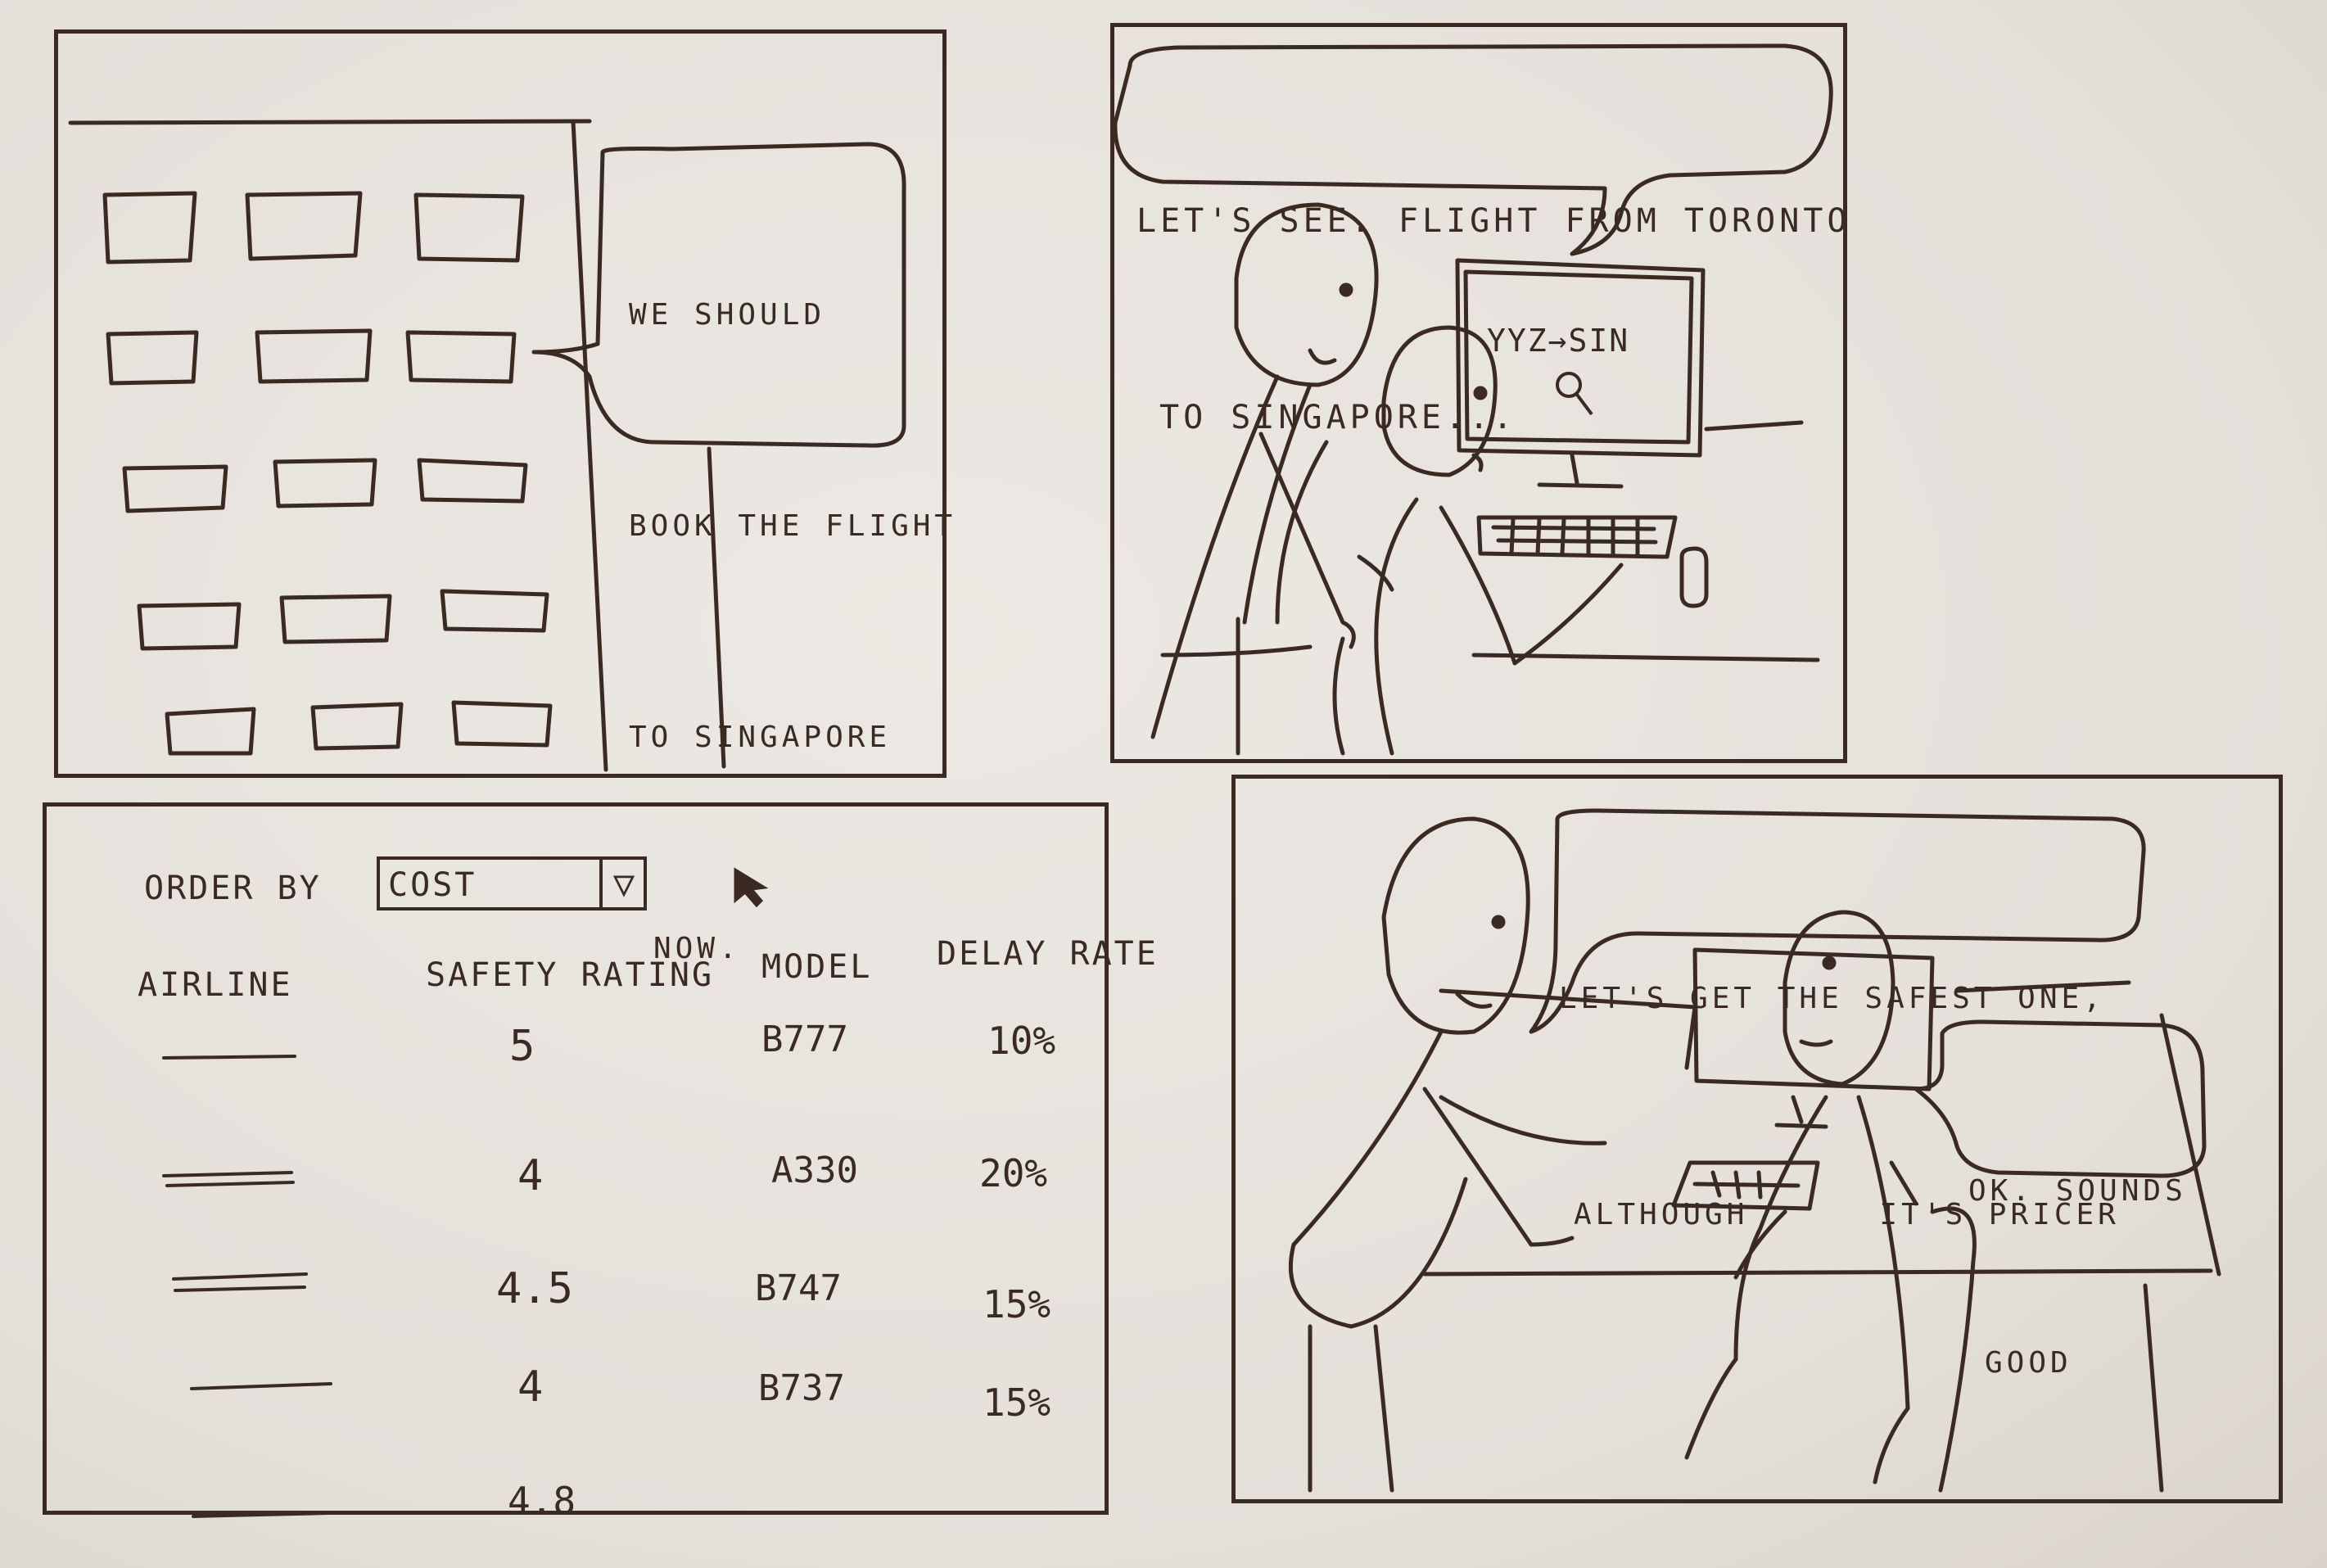 Image resolution: width=2327 pixels, height=1568 pixels. I want to click on speech-text-right: OK. SOUNDS GOOD, so click(2077, 1249).